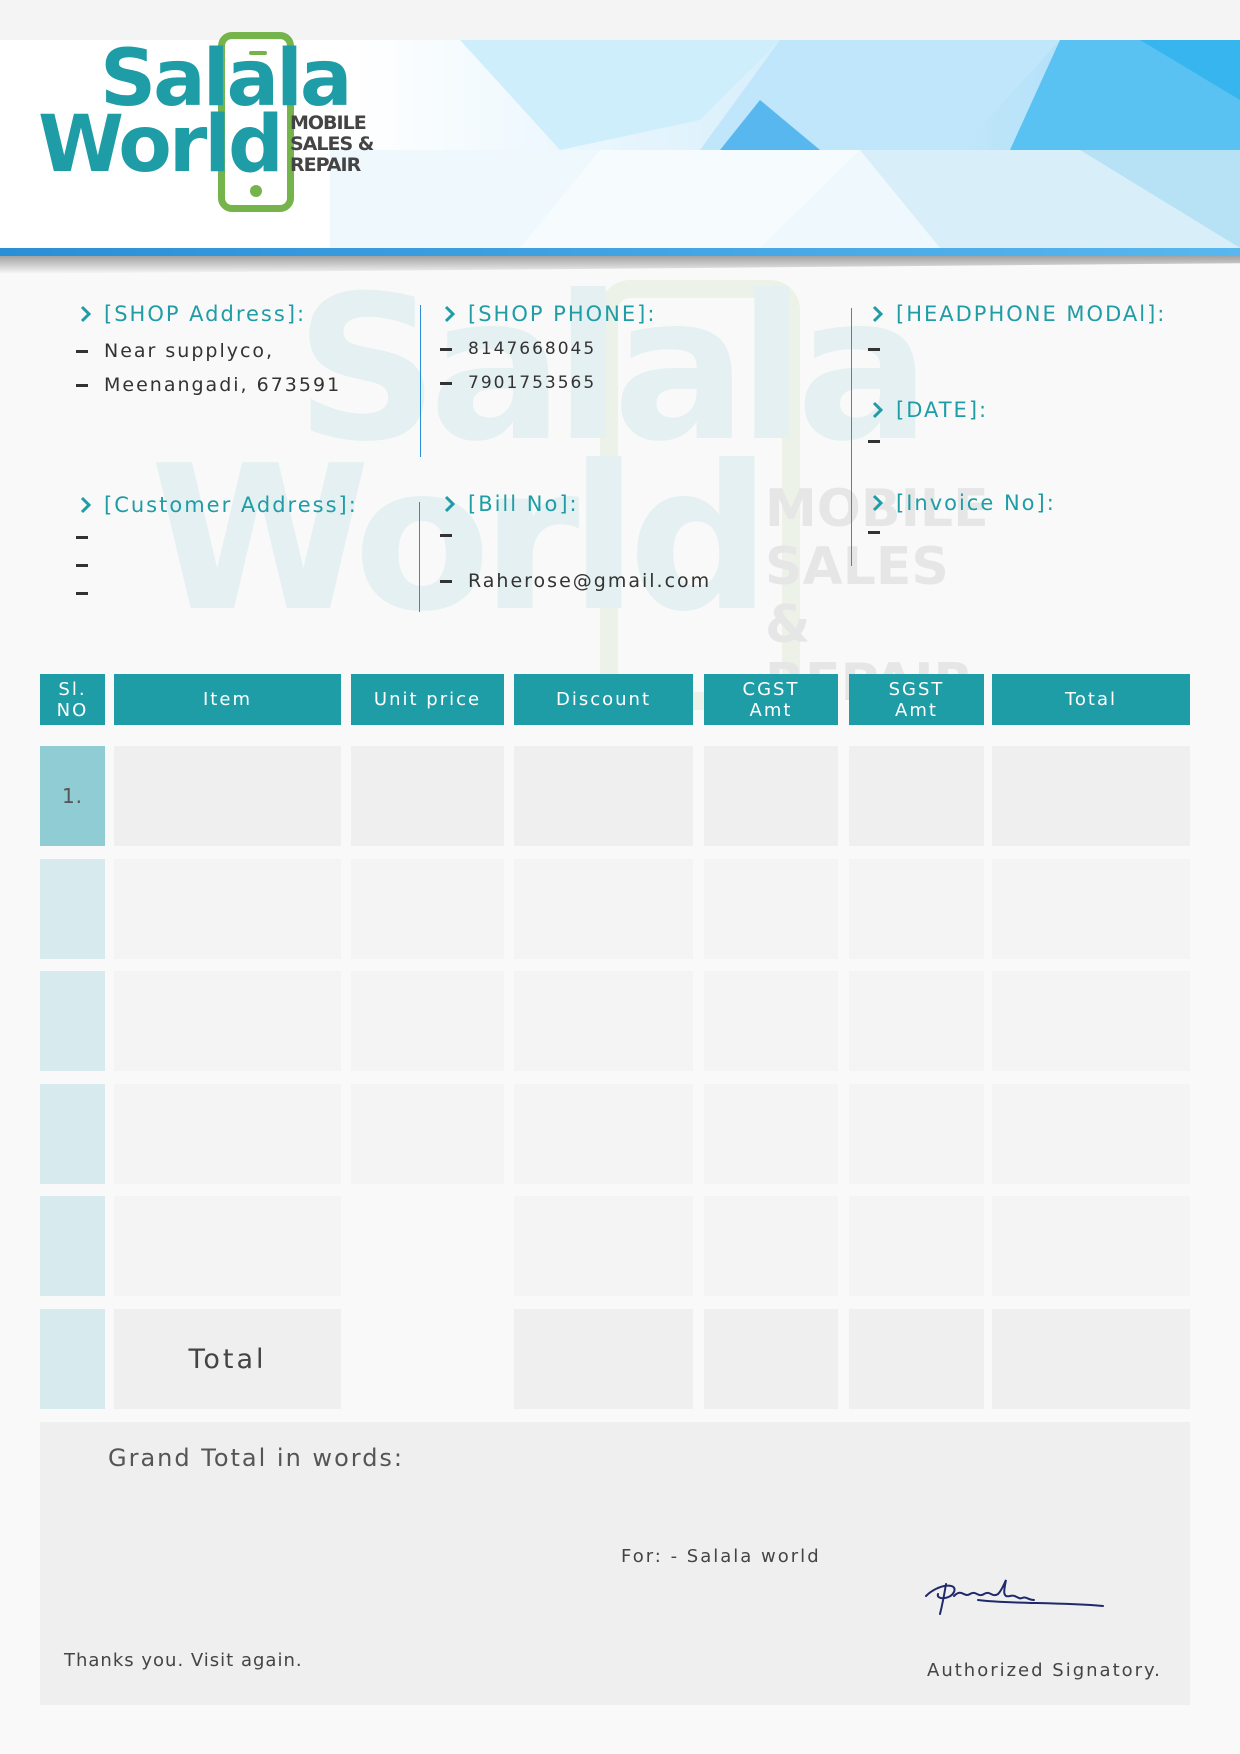  What do you see at coordinates (603, 1359) in the screenshot?
I see `total-discount-cell` at bounding box center [603, 1359].